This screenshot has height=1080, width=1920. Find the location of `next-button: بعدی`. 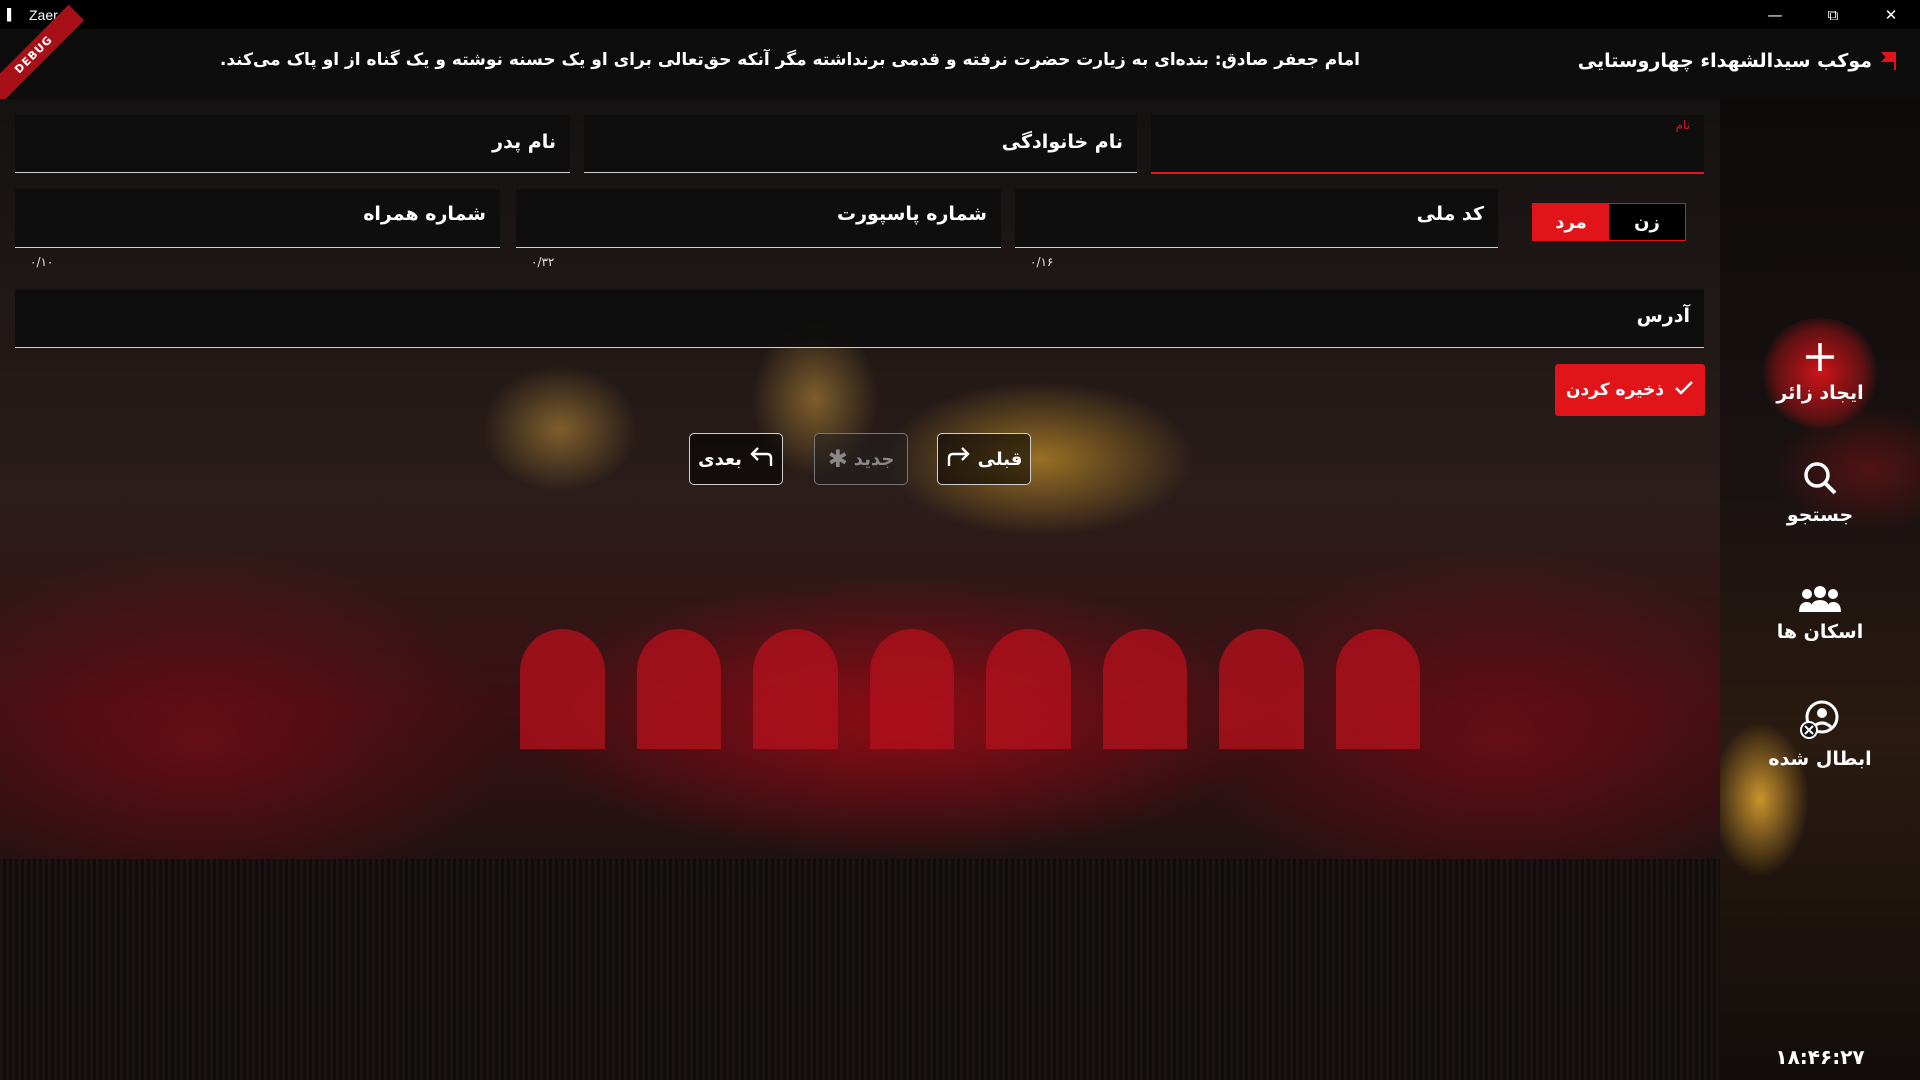

next-button: بعدی is located at coordinates (736, 459).